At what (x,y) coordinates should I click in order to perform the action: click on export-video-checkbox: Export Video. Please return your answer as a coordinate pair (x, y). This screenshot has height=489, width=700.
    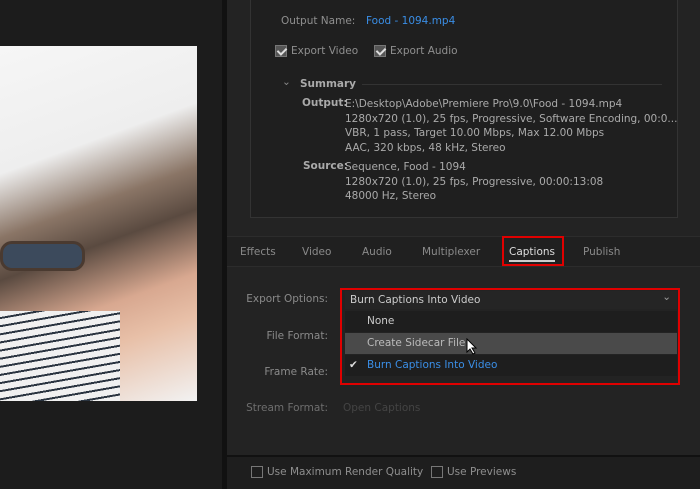
    Looking at the image, I should click on (316, 51).